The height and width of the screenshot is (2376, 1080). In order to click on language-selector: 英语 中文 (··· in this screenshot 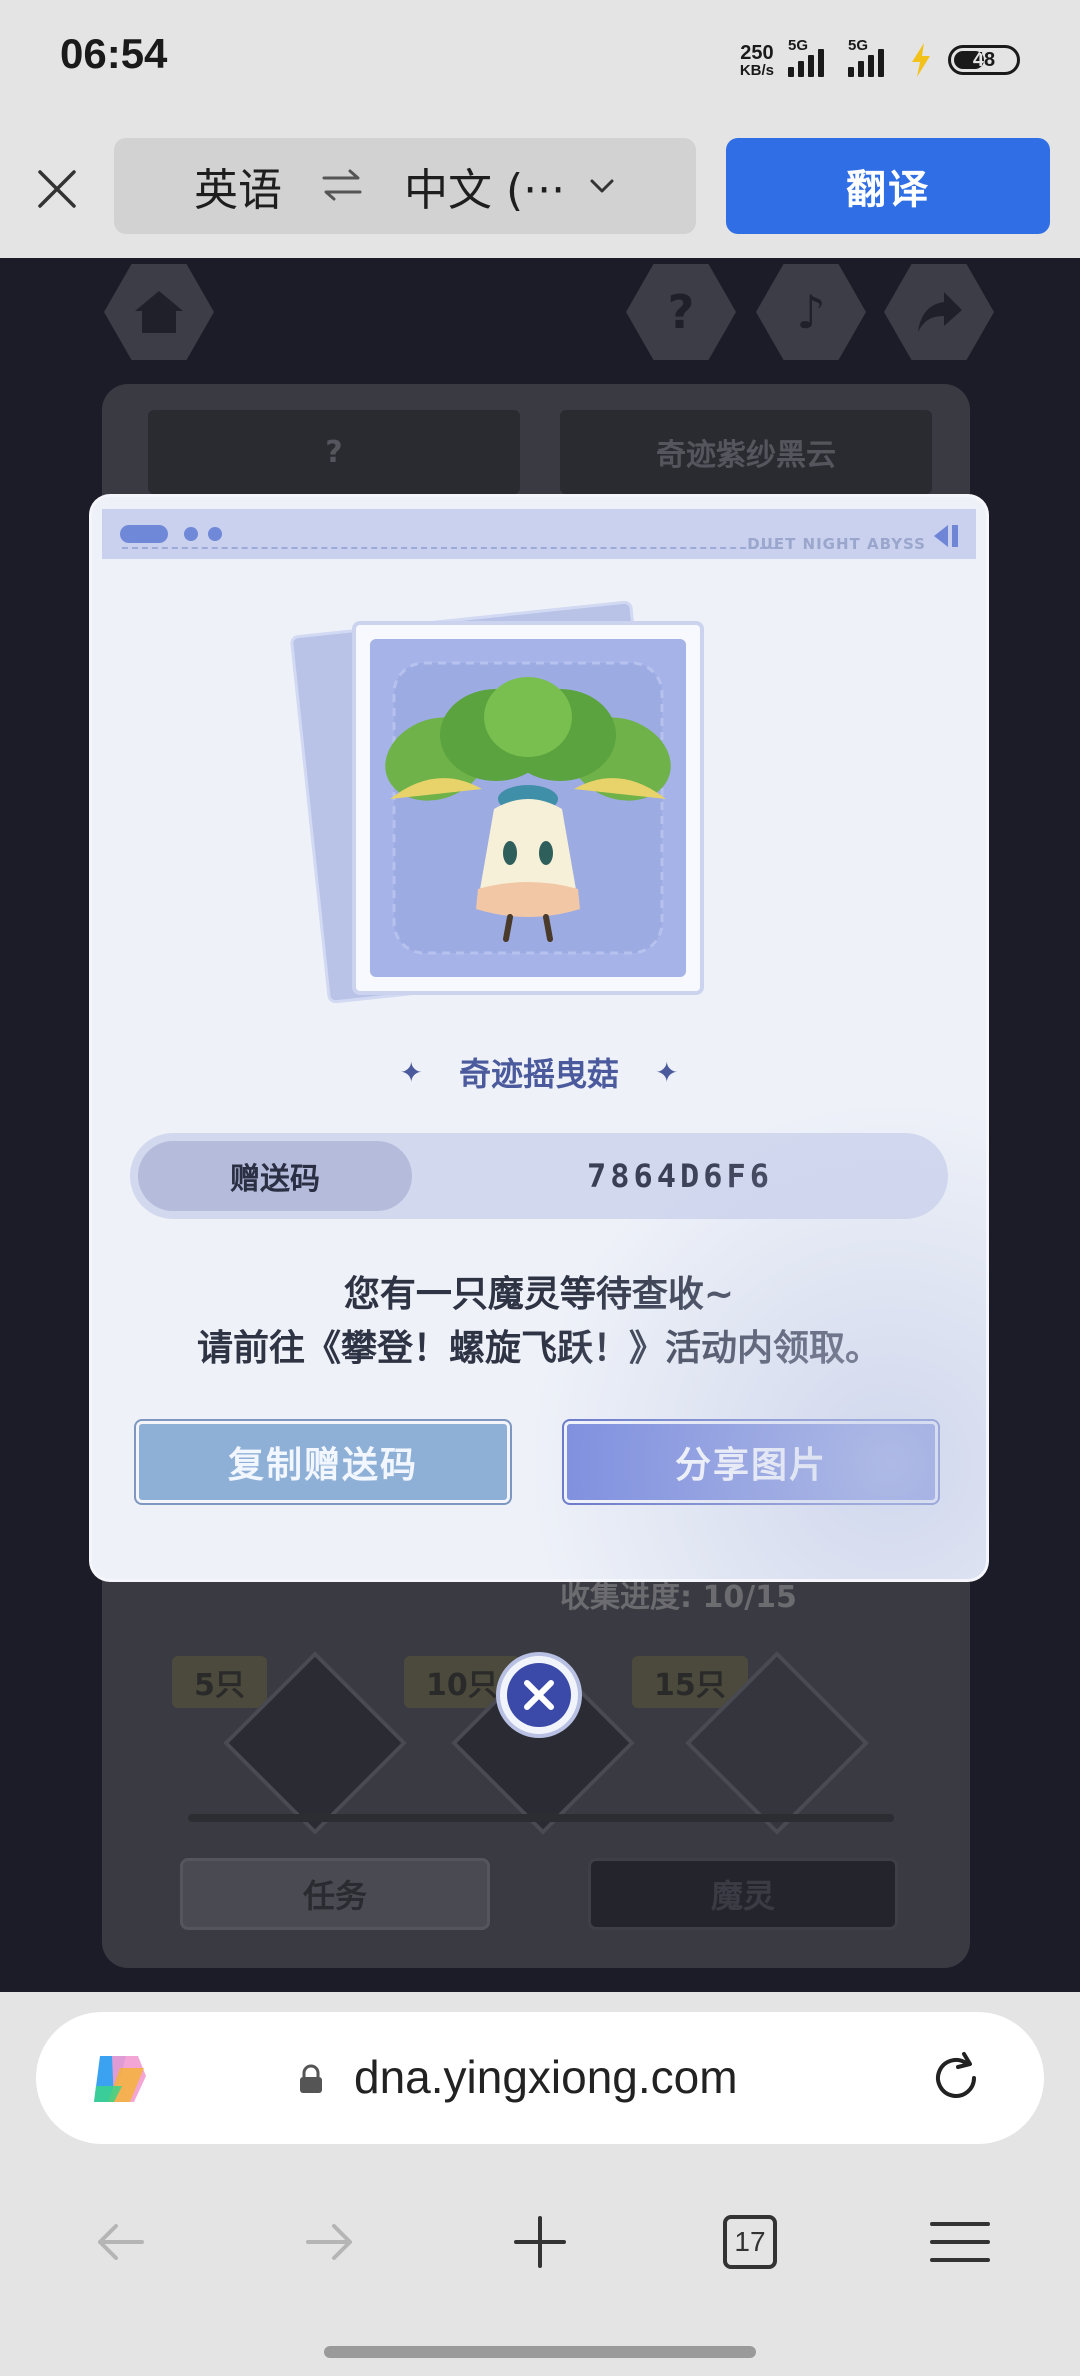, I will do `click(405, 186)`.